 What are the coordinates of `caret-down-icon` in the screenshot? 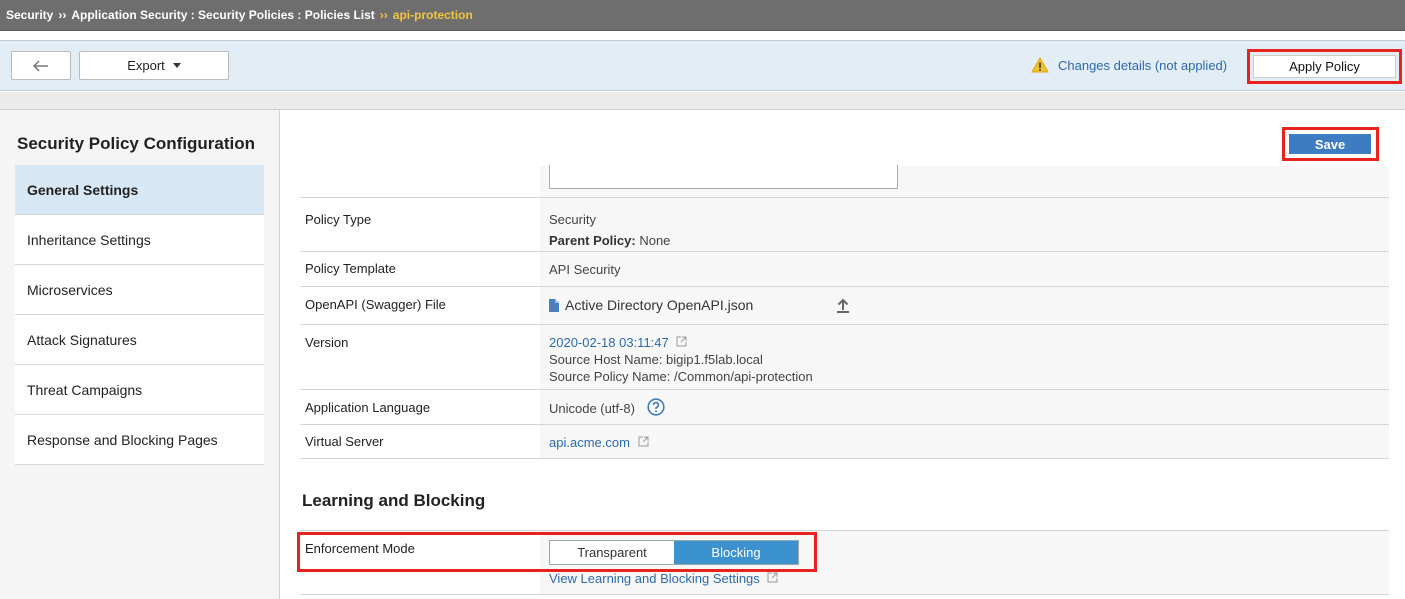 It's located at (176, 65).